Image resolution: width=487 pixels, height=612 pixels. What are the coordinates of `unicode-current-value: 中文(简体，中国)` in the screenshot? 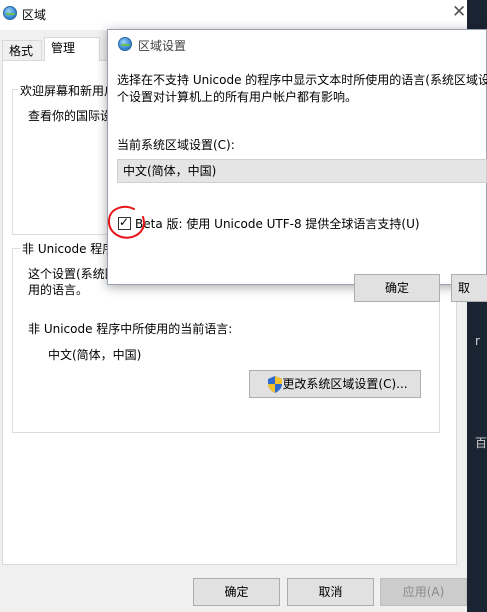 It's located at (95, 355).